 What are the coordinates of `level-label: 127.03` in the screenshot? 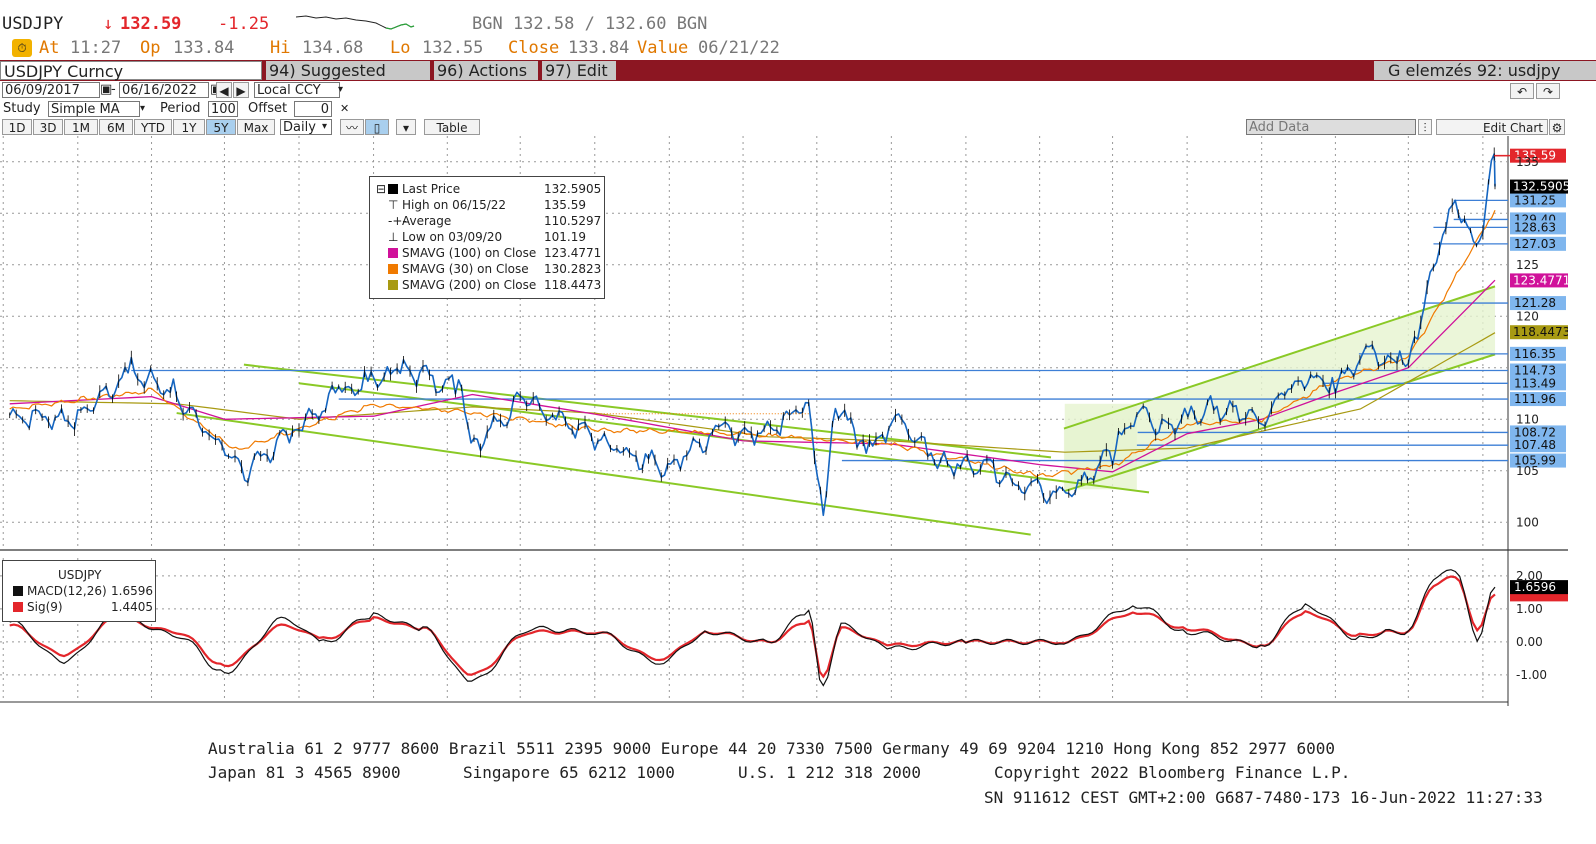 It's located at (1535, 244).